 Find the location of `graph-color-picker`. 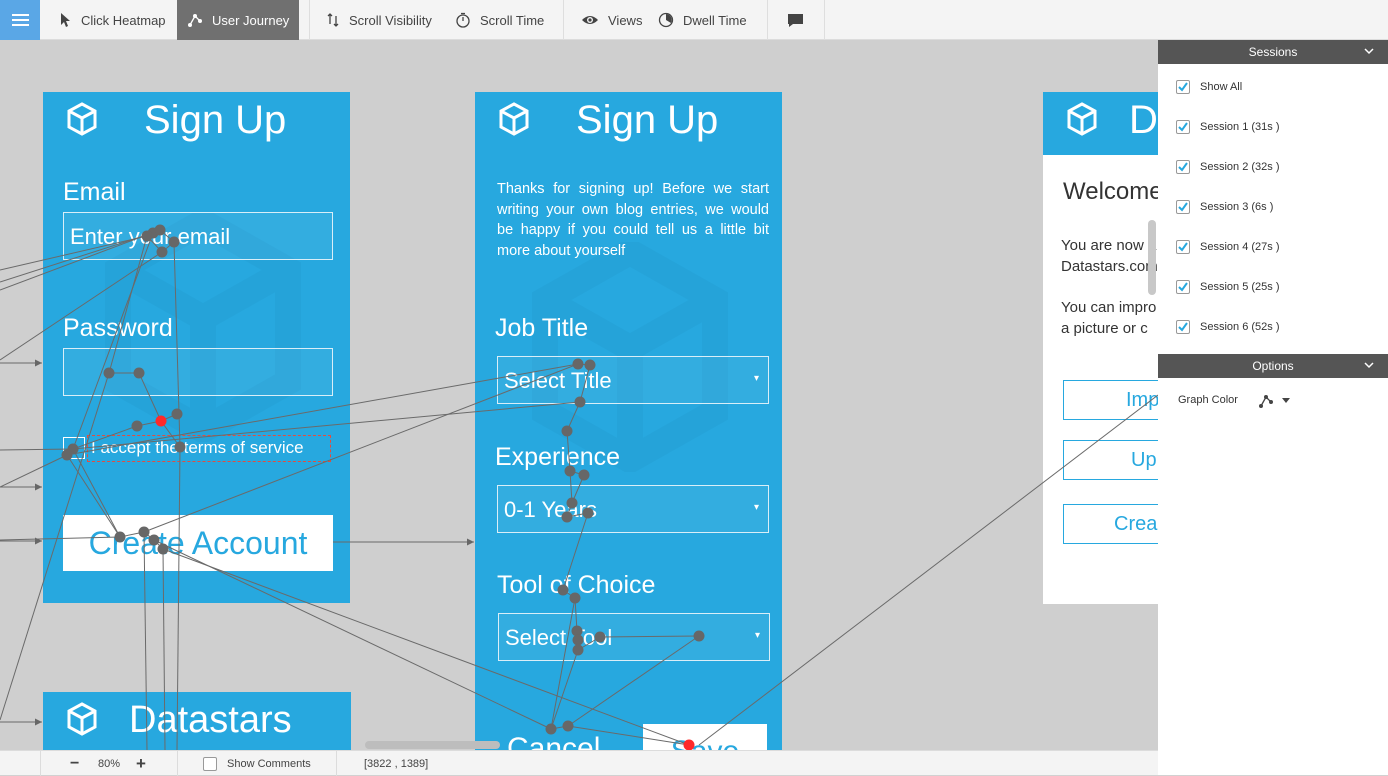

graph-color-picker is located at coordinates (1274, 401).